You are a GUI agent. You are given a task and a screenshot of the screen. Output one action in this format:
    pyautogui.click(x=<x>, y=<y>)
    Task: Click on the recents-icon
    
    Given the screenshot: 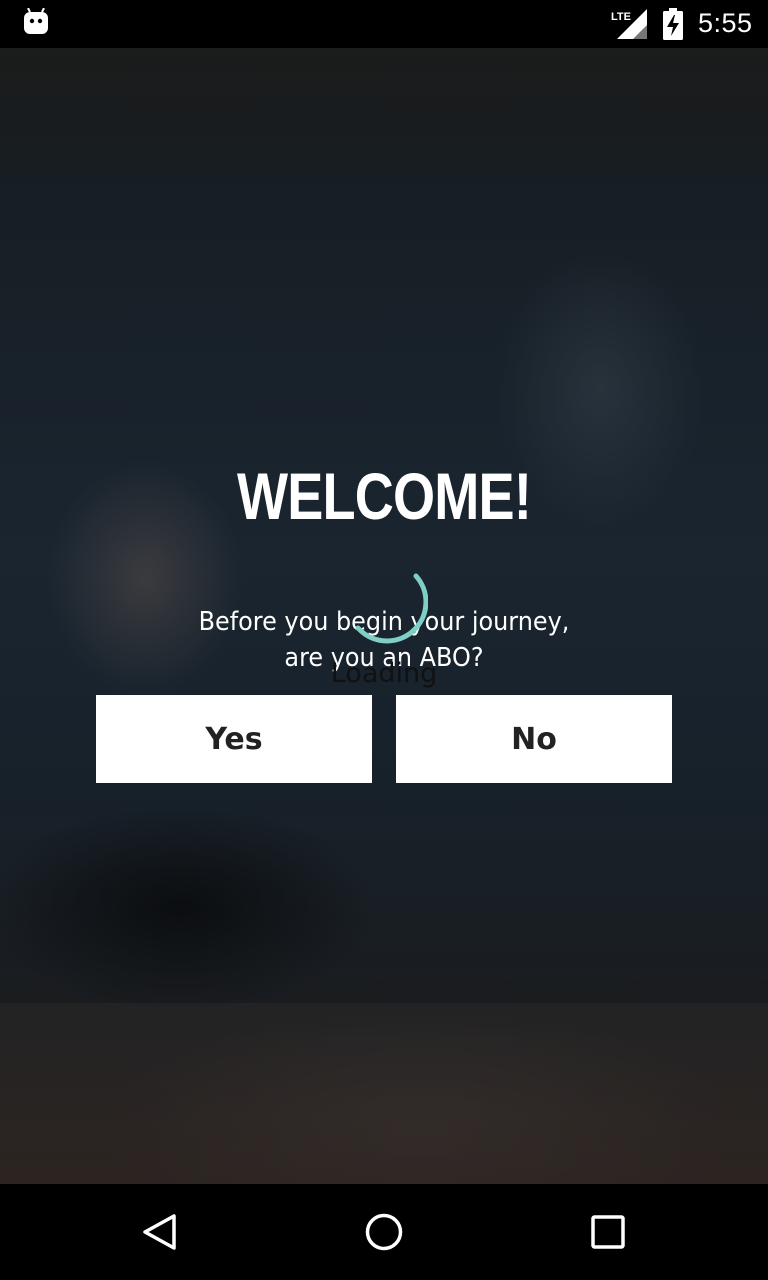 What is the action you would take?
    pyautogui.click(x=608, y=1232)
    